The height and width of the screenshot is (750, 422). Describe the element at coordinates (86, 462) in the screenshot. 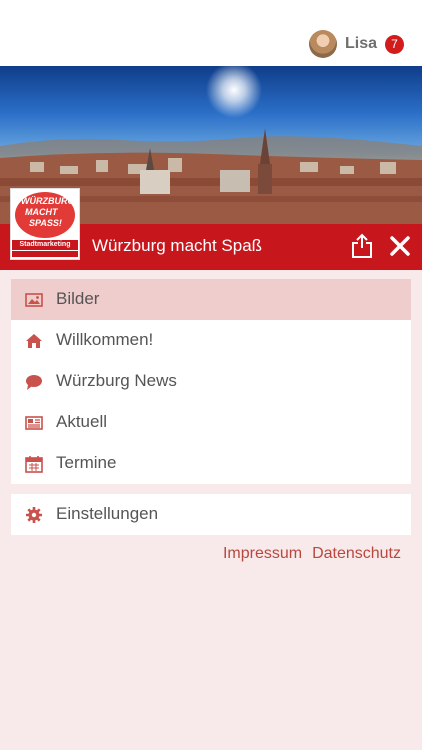

I see `menu-item-label: Termine` at that location.